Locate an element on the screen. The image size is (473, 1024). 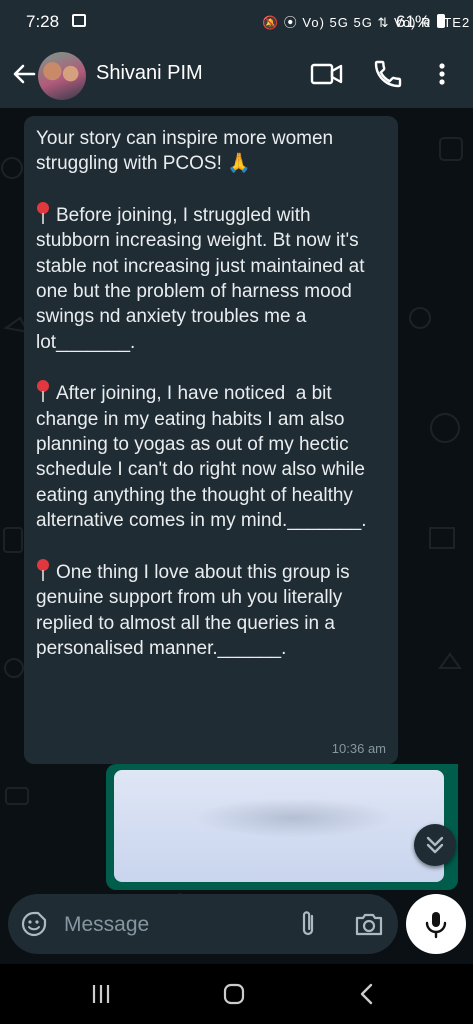
paperclip-attach-icon is located at coordinates (308, 924).